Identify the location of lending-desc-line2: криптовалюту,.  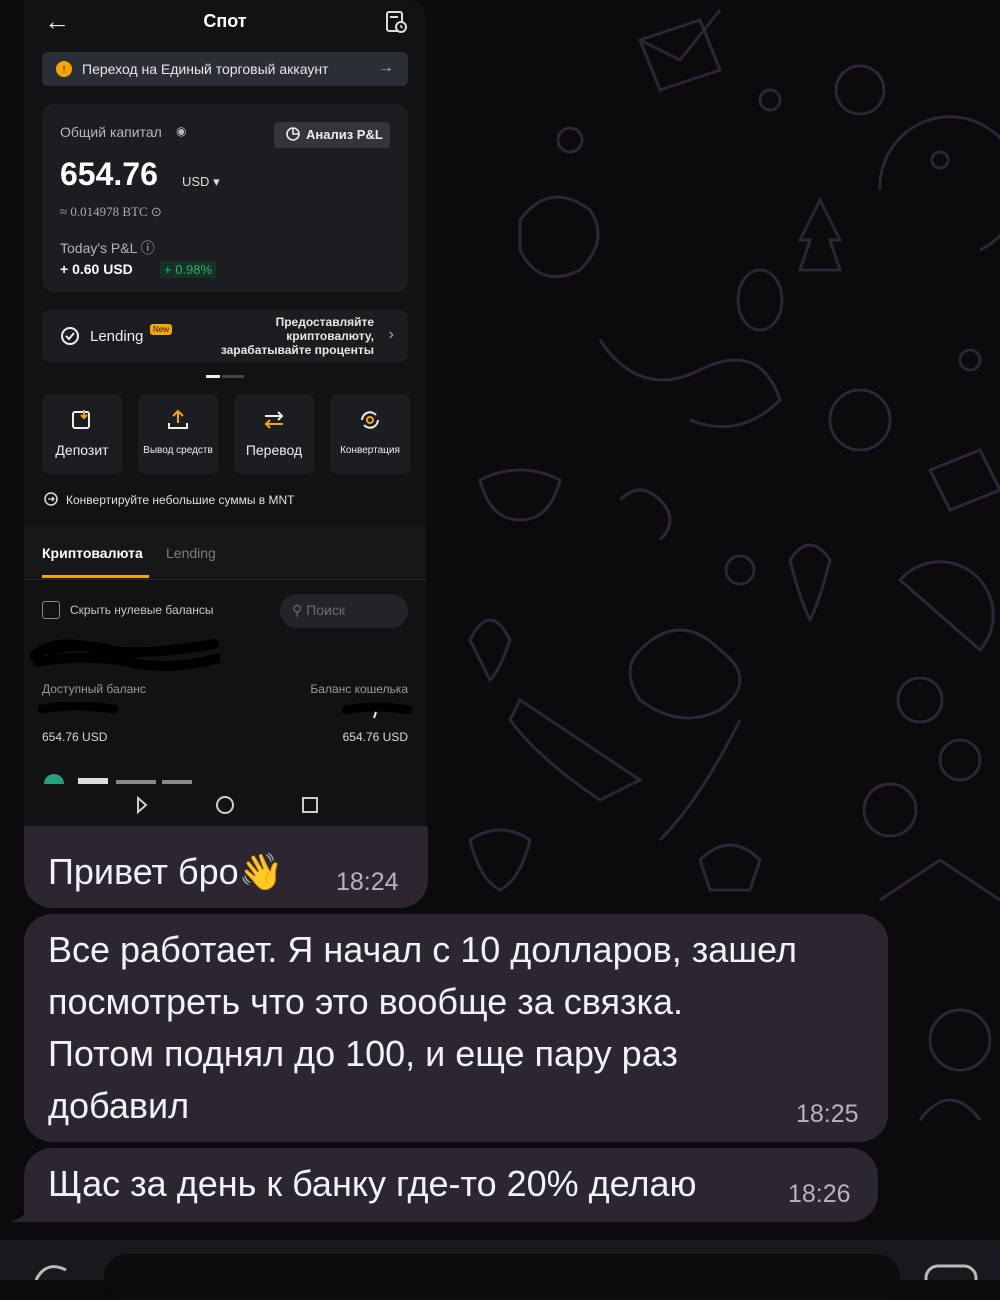
(330, 336).